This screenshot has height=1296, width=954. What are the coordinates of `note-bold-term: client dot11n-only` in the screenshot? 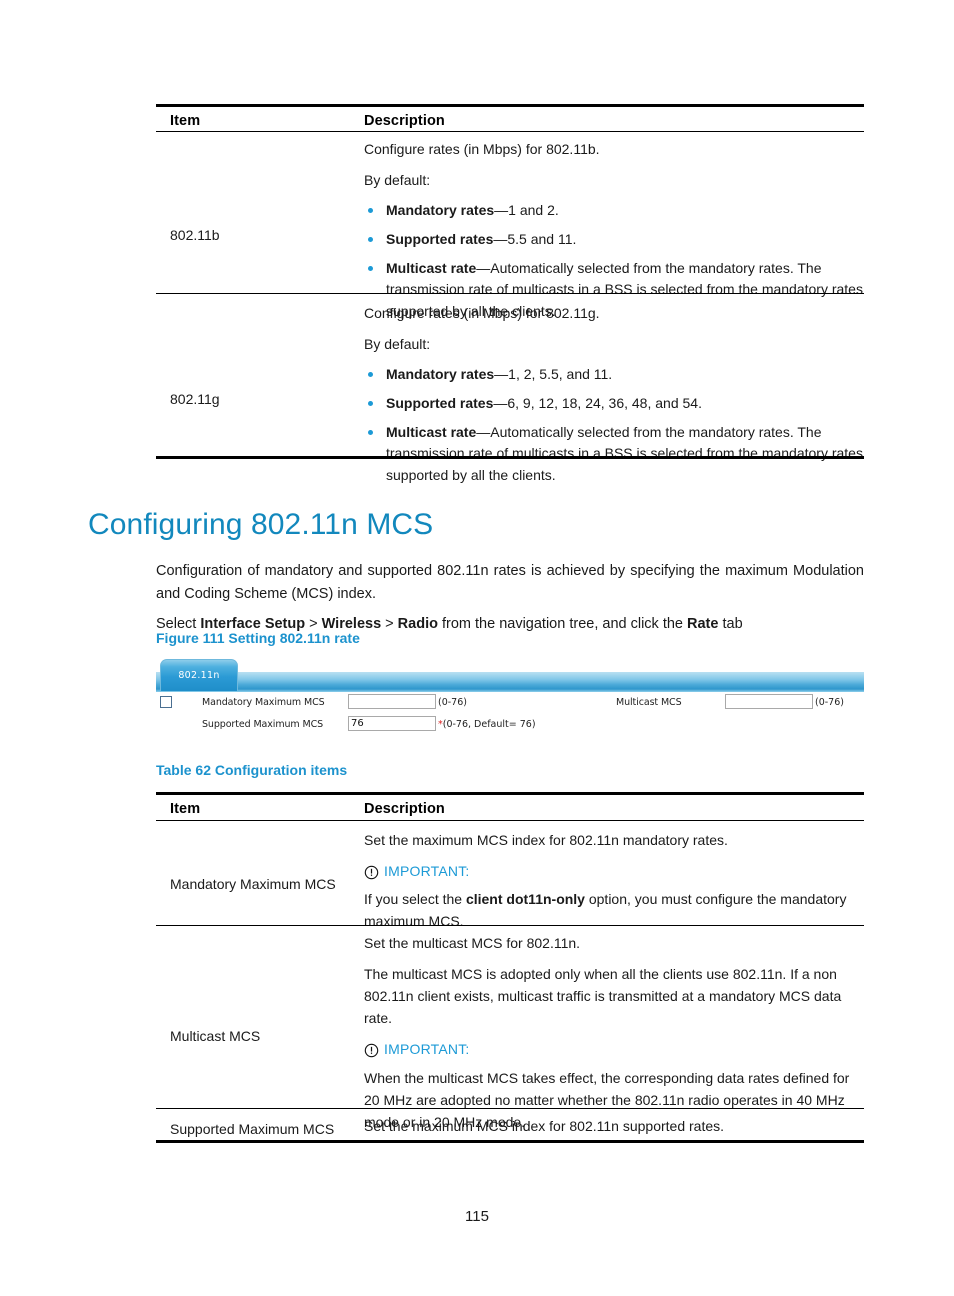 It's located at (525, 899).